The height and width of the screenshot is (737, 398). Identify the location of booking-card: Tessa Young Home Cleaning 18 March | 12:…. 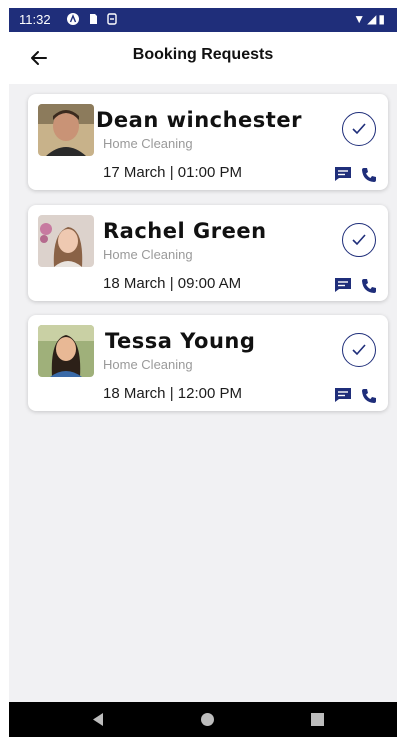
(208, 363).